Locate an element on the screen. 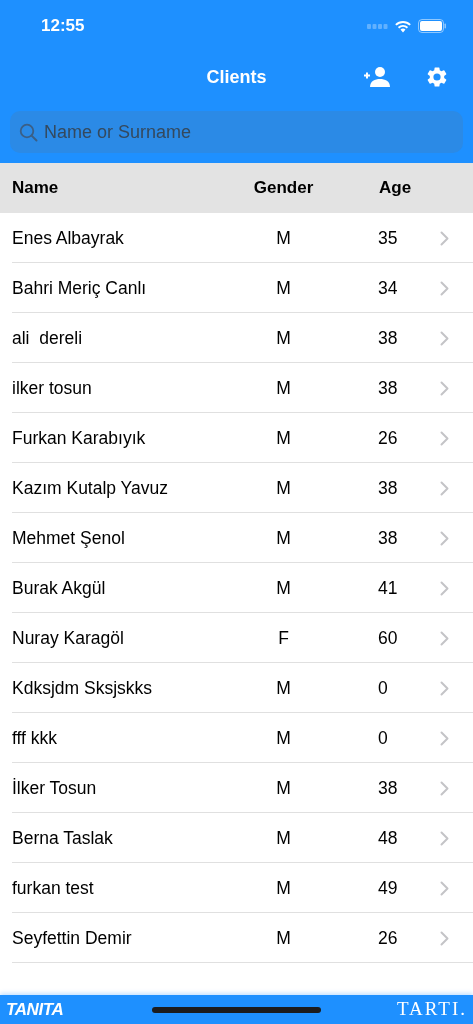  client-age: 49 is located at coordinates (388, 888).